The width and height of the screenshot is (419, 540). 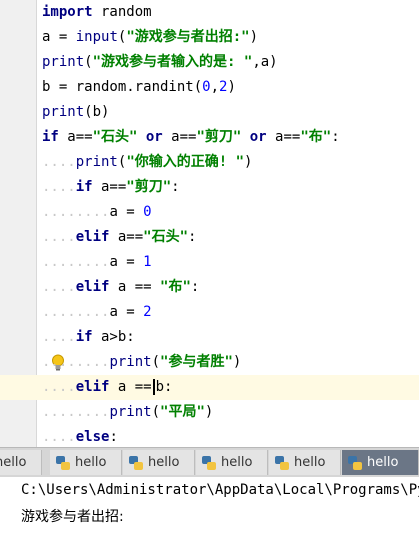 What do you see at coordinates (97, 112) in the screenshot?
I see `code-token: (b)` at bounding box center [97, 112].